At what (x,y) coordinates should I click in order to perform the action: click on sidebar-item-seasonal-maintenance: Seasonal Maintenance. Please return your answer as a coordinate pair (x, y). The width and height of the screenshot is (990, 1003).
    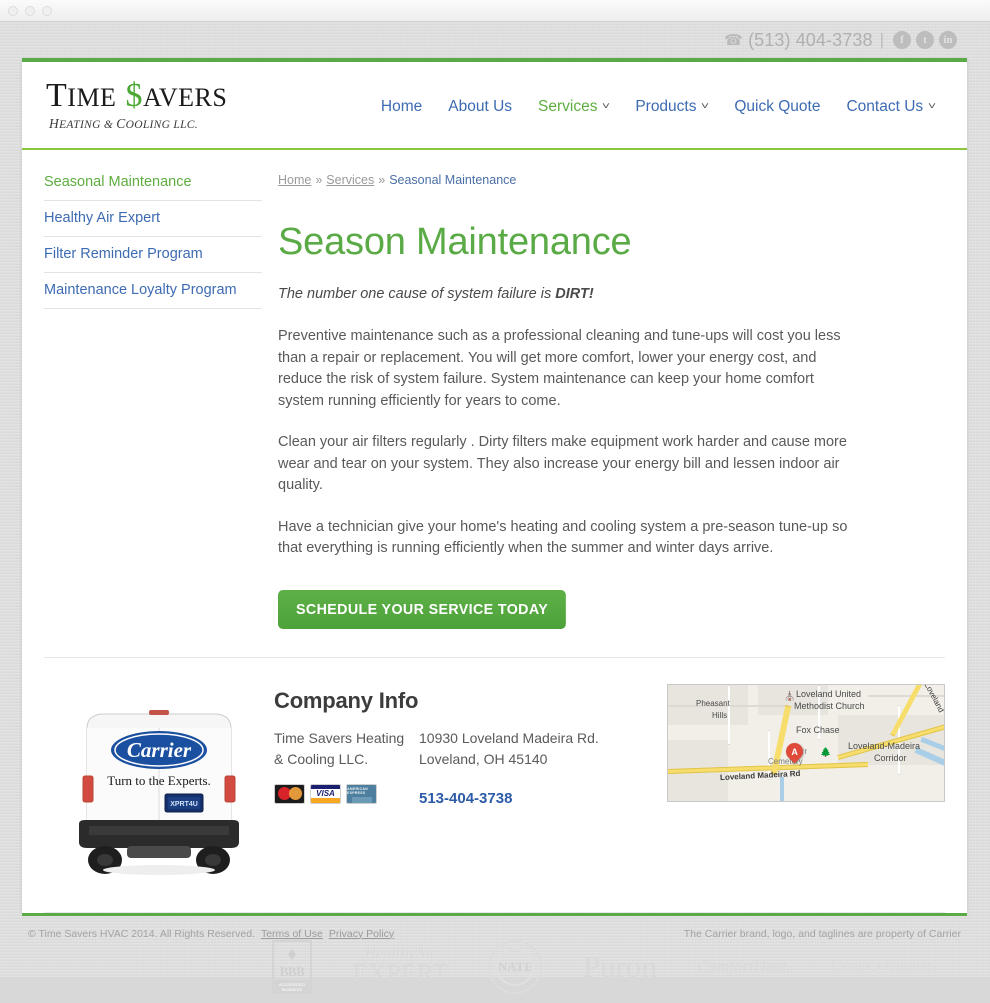
    Looking at the image, I should click on (153, 187).